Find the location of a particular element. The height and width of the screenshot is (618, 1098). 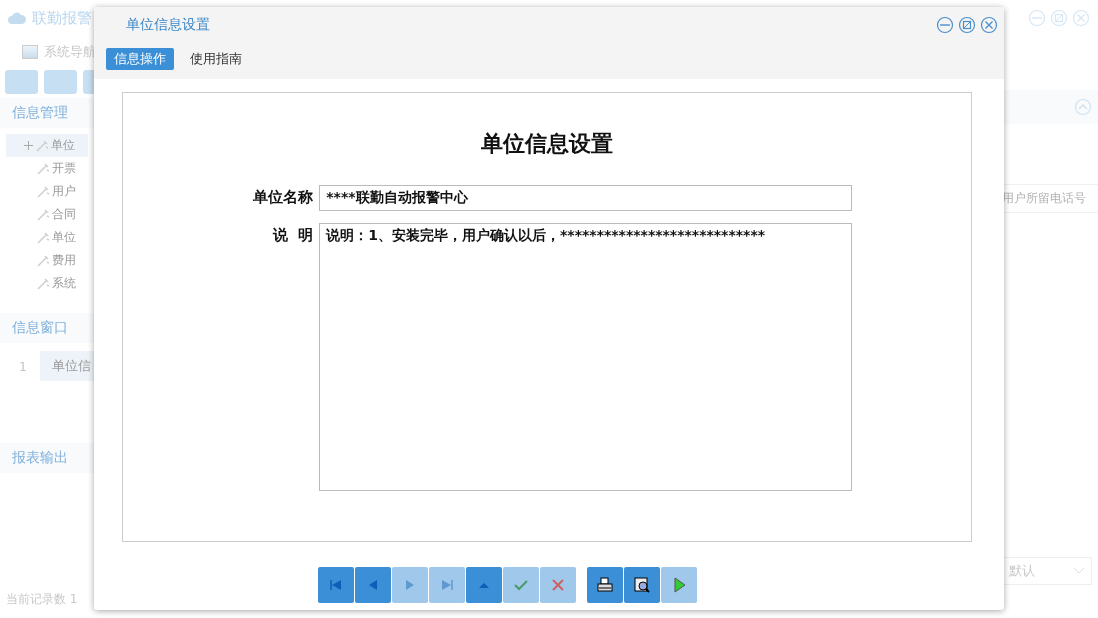

printer-icon is located at coordinates (605, 585).